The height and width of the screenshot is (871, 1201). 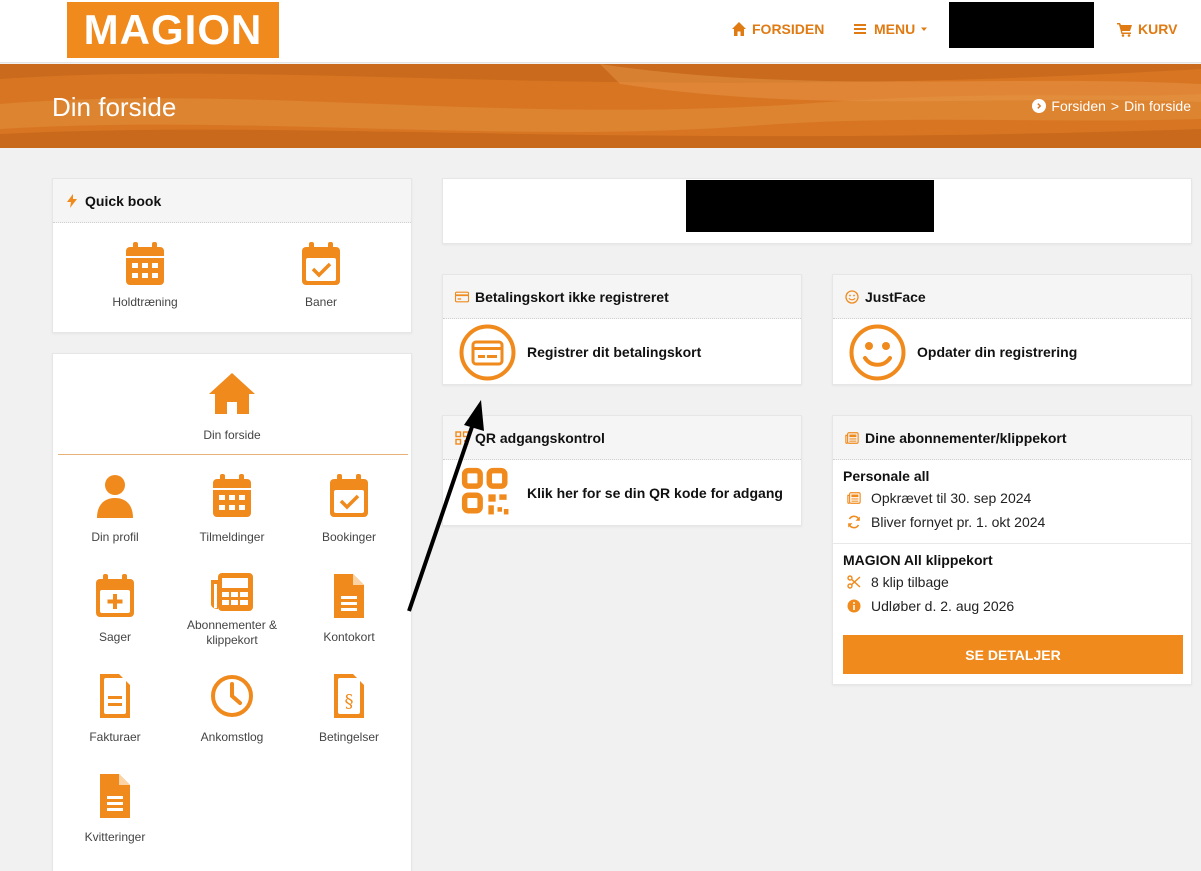 What do you see at coordinates (572, 296) in the screenshot?
I see `payment-card-title: Betalingskort ikke registreret` at bounding box center [572, 296].